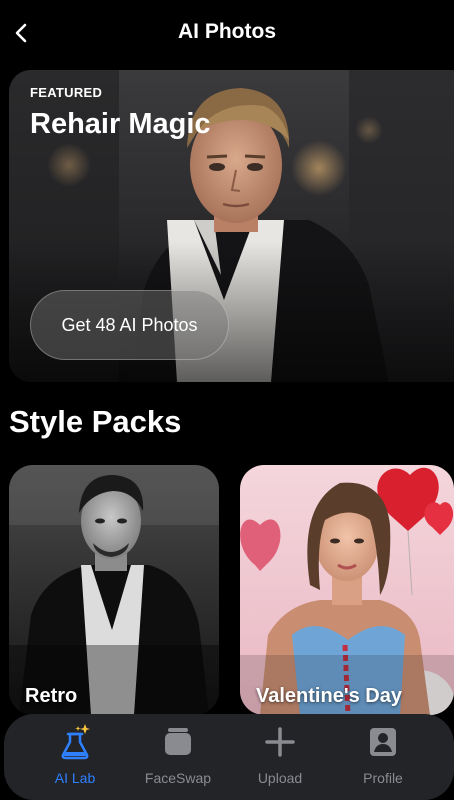  I want to click on nav-item-ai-lab: AI Lab, so click(75, 759).